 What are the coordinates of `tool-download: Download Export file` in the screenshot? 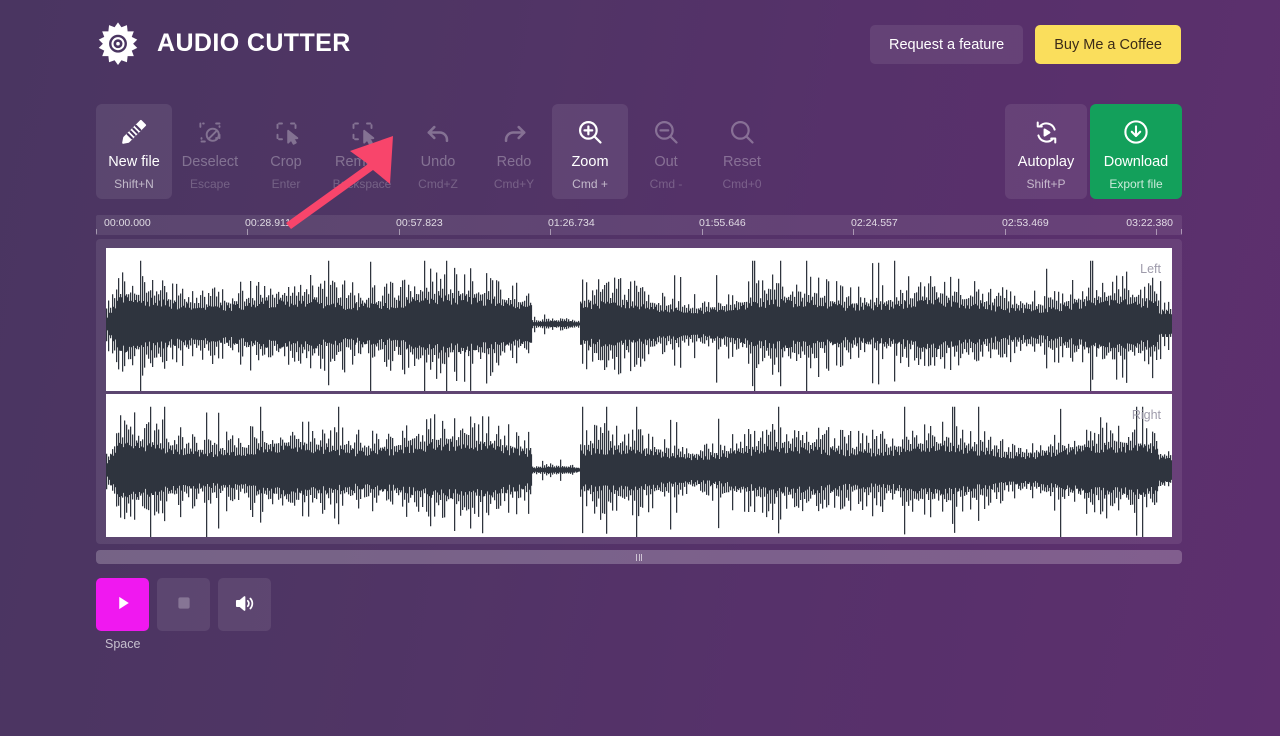 It's located at (1136, 151).